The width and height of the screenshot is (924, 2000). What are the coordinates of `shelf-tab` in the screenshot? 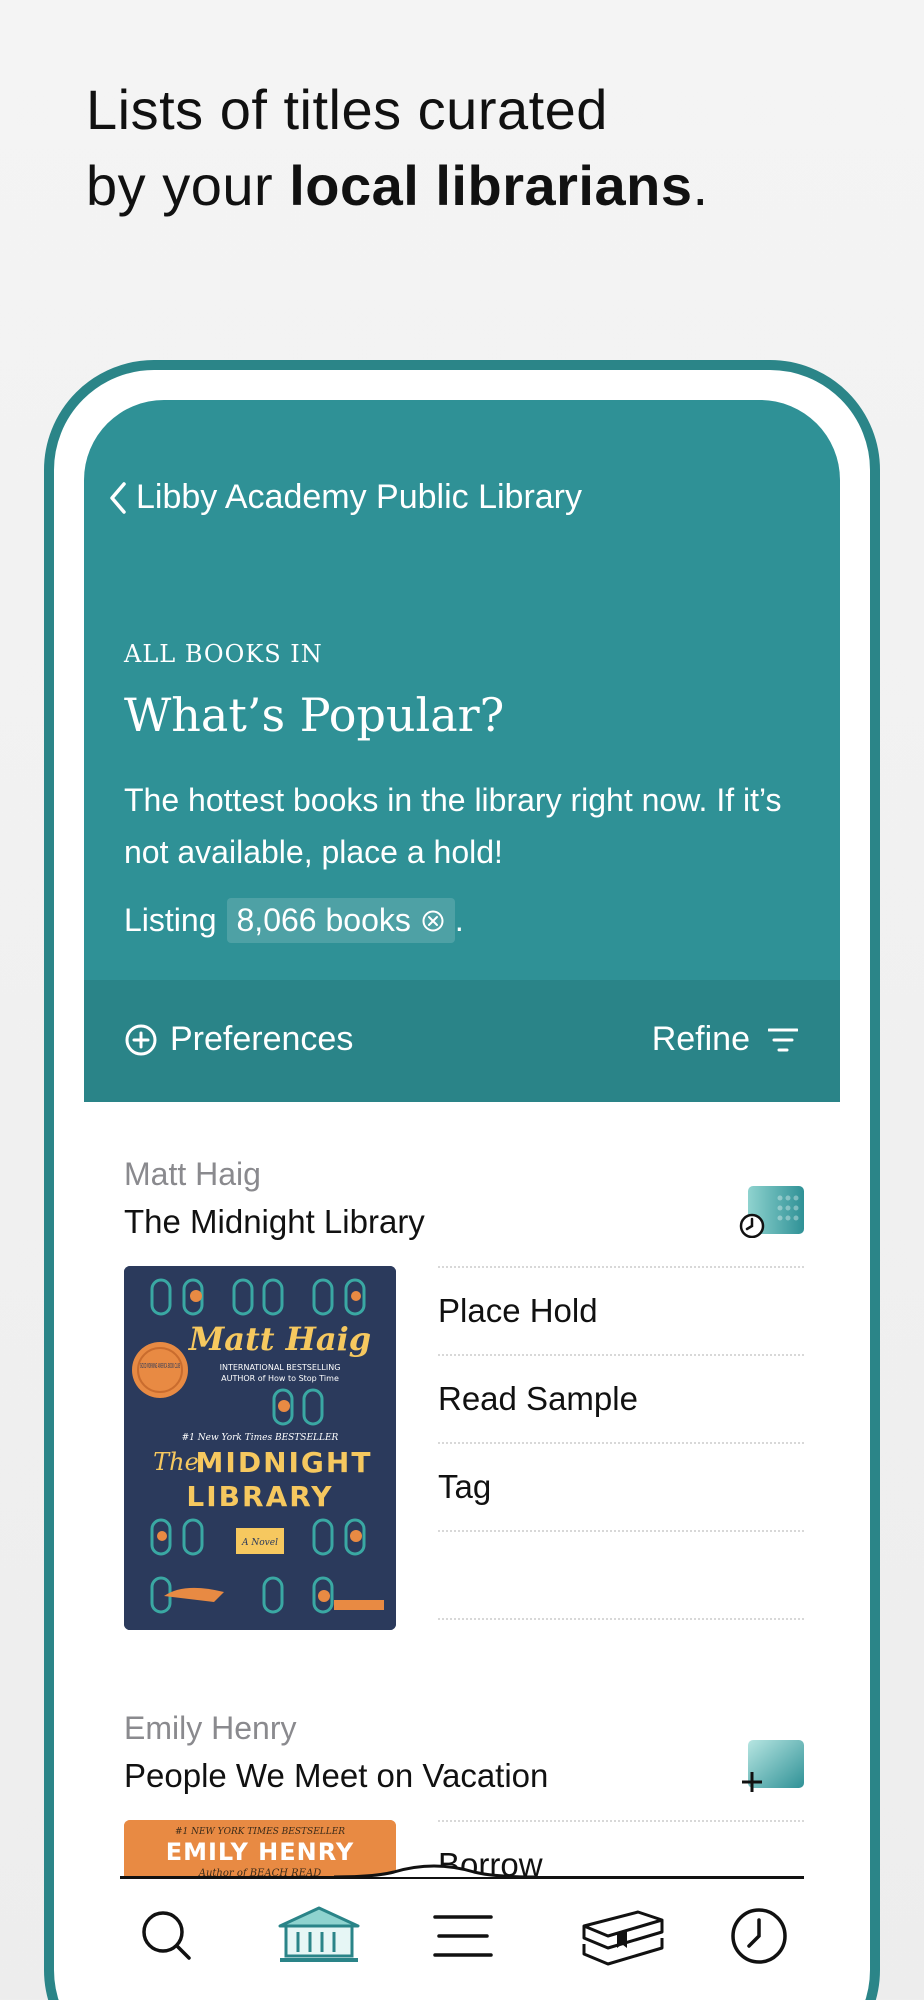 It's located at (623, 1936).